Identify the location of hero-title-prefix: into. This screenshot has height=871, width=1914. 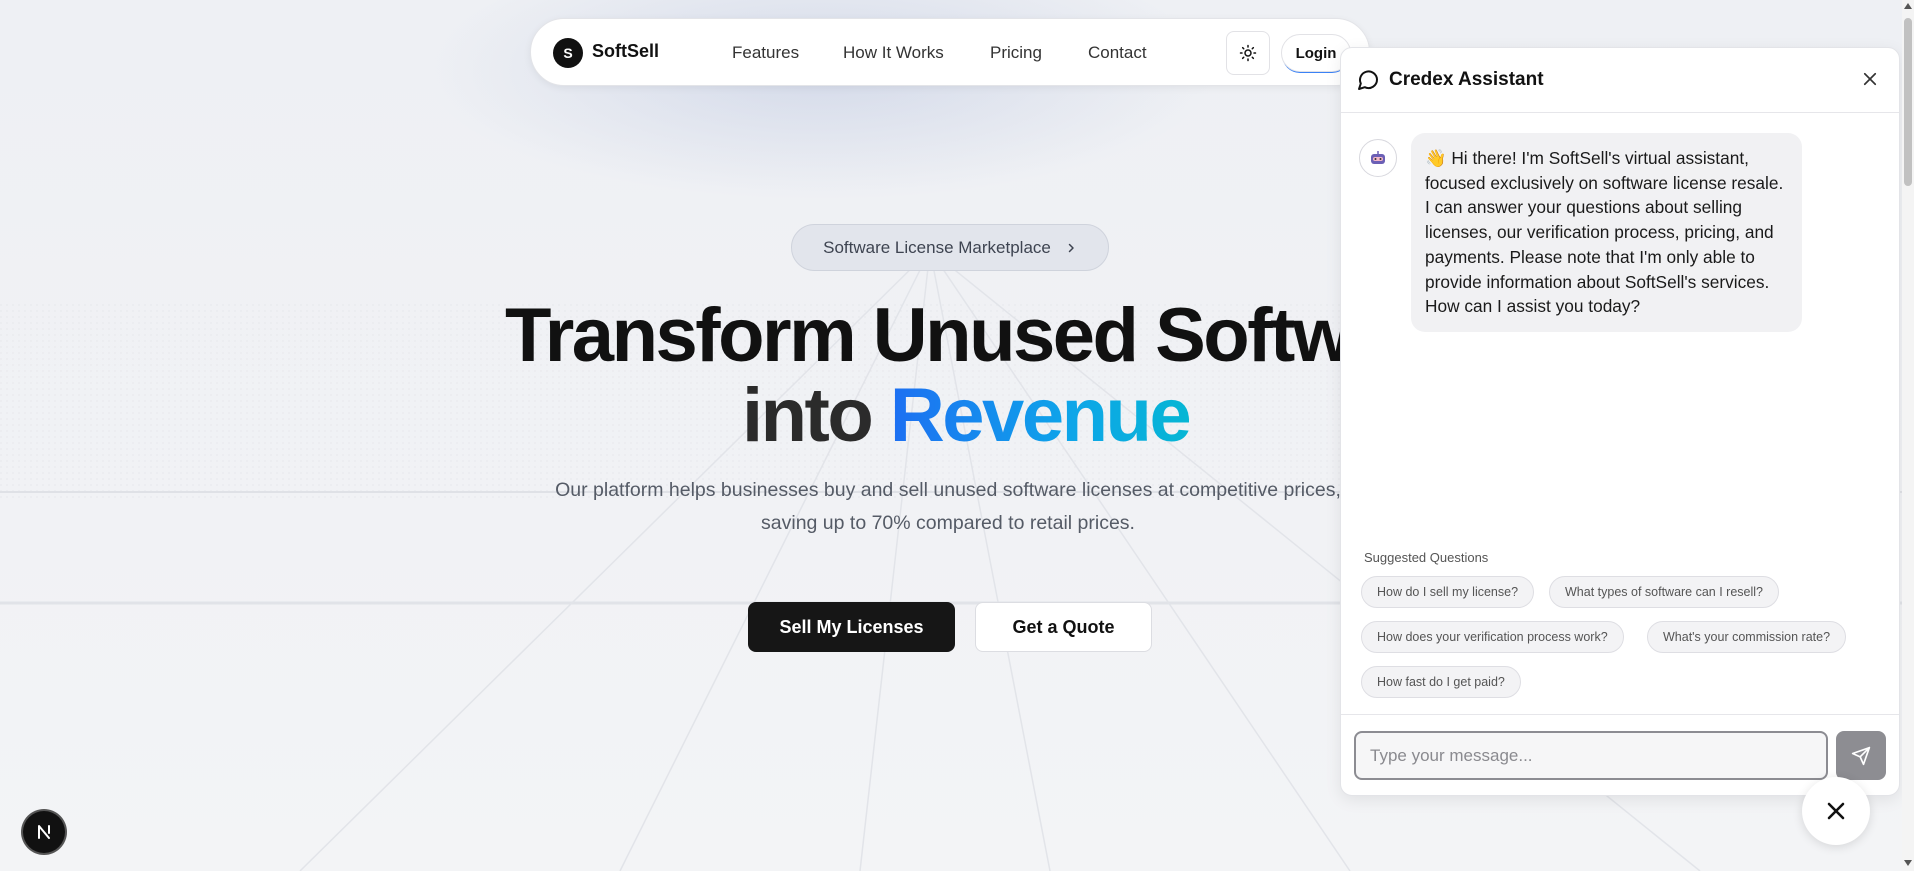
(808, 415).